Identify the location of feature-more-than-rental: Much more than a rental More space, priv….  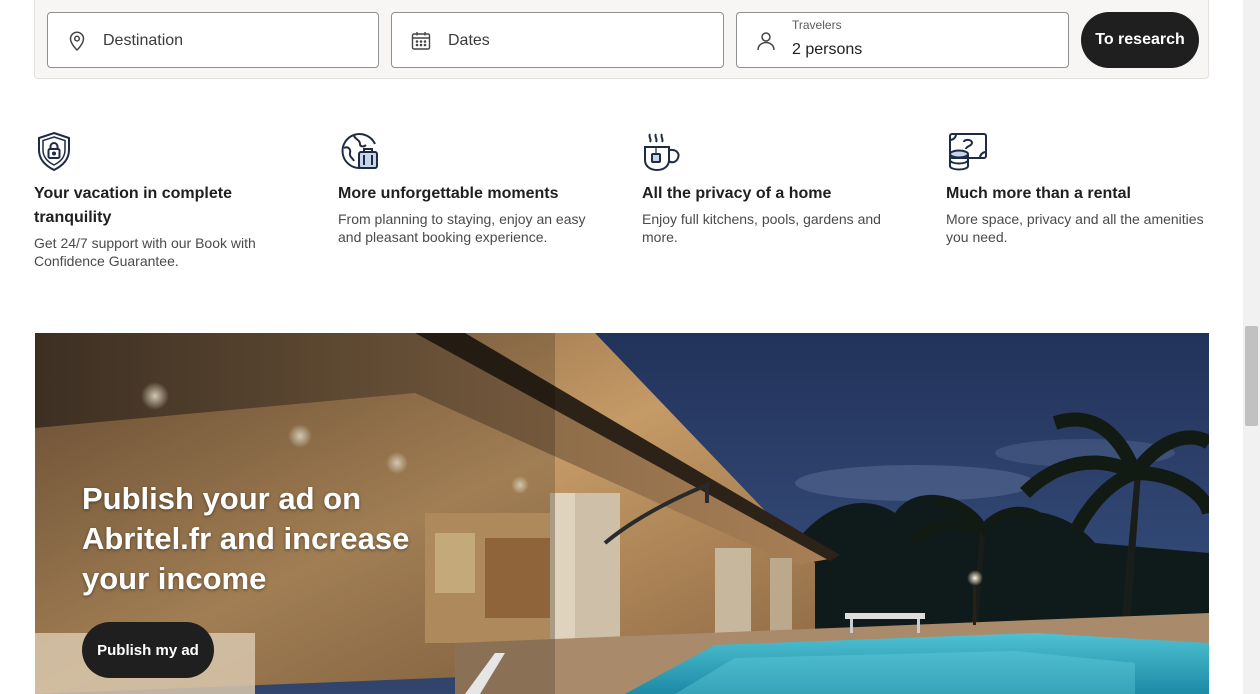
(1076, 188).